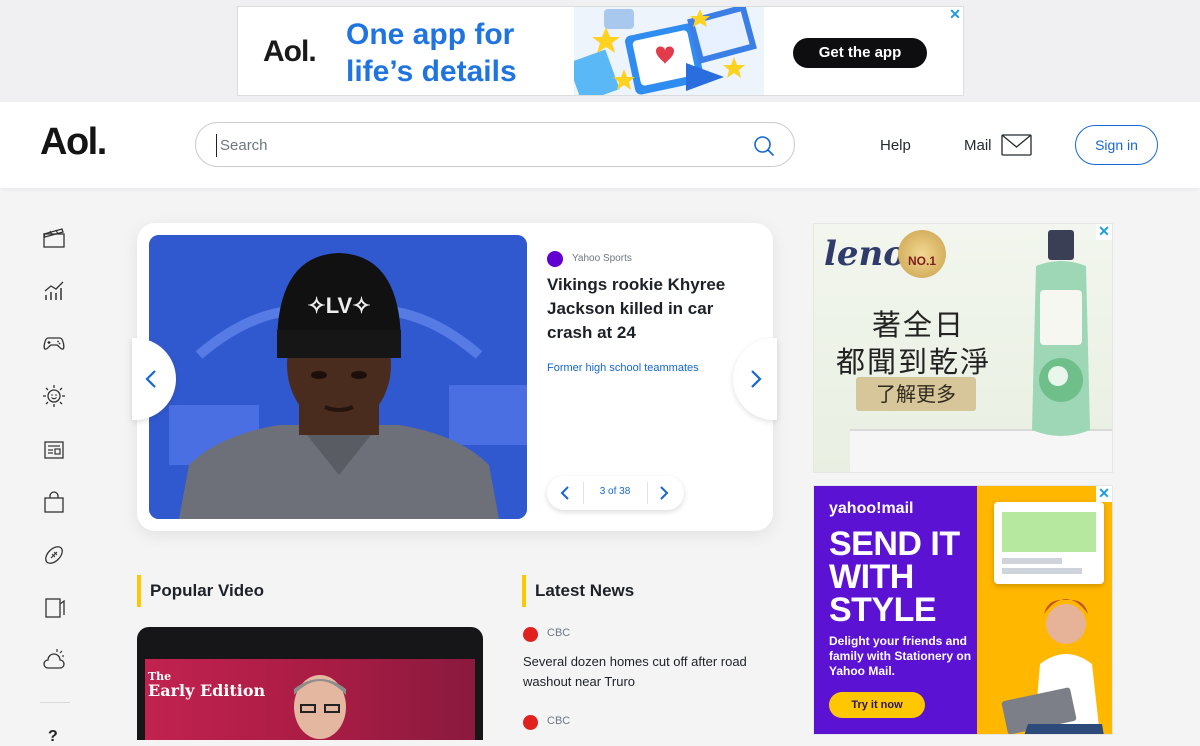 This screenshot has width=1200, height=746. What do you see at coordinates (602, 258) in the screenshot?
I see `hero-source: Yahoo Sports` at bounding box center [602, 258].